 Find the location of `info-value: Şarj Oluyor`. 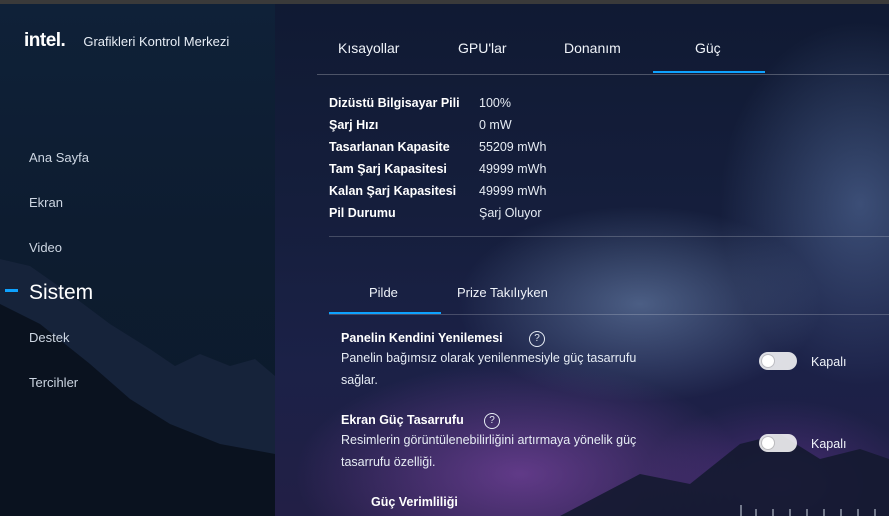

info-value: Şarj Oluyor is located at coordinates (510, 213).